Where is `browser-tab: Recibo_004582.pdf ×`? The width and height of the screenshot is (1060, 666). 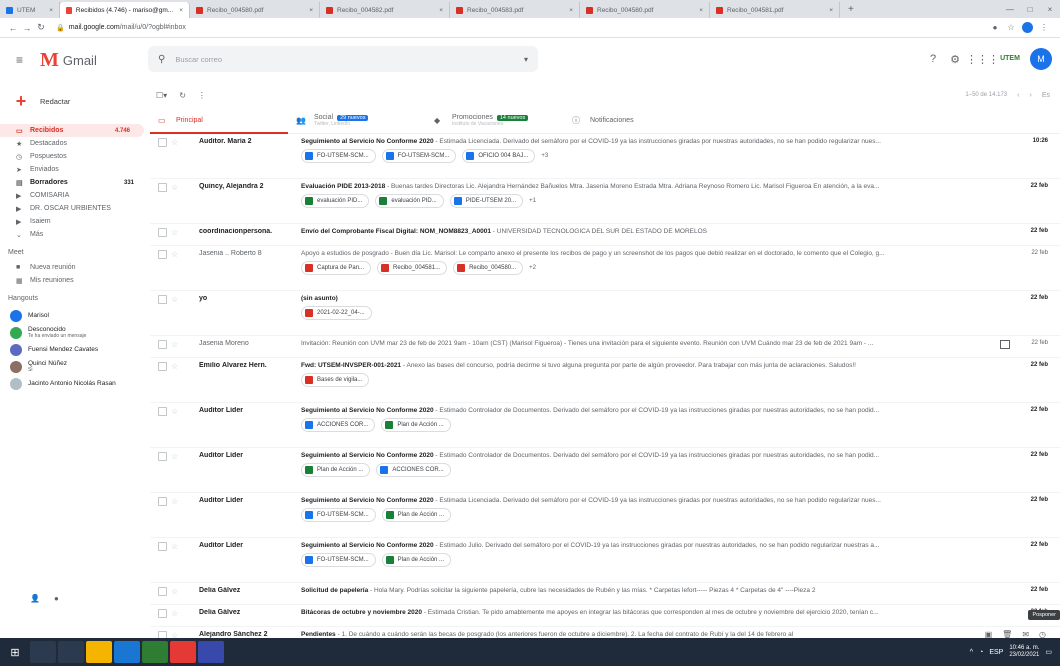
browser-tab: Recibo_004582.pdf × is located at coordinates (385, 10).